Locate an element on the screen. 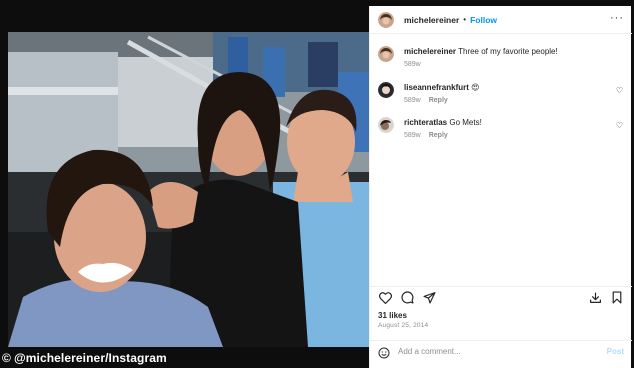 Image resolution: width=634 pixels, height=368 pixels. download-icon is located at coordinates (595, 298).